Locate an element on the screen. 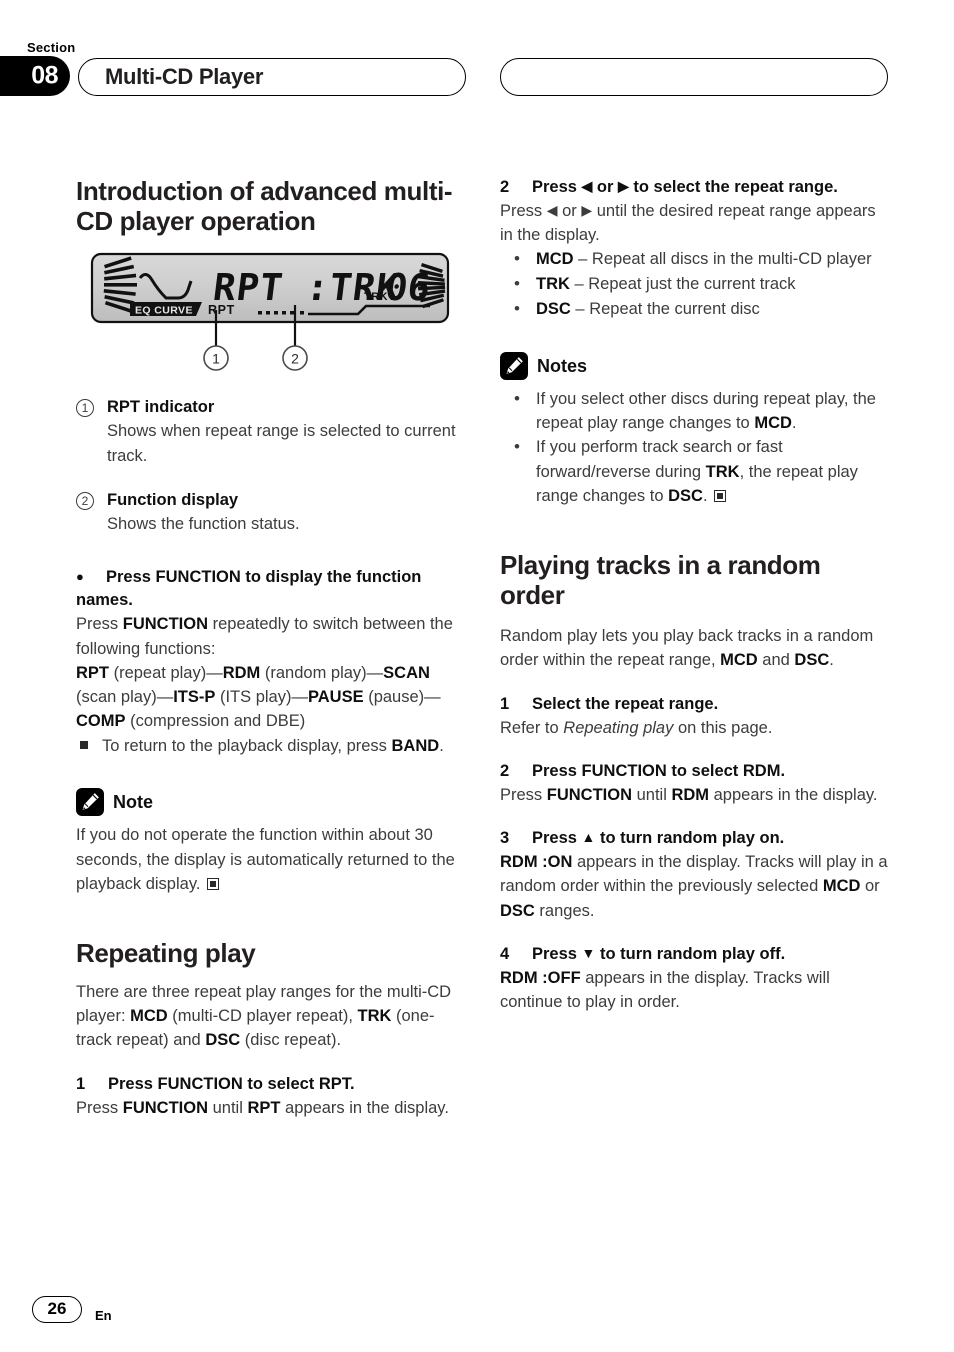 Image resolution: width=954 pixels, height=1352 pixels. random-order-step1-body: Refer to Repeating play on this page. is located at coordinates (636, 727).